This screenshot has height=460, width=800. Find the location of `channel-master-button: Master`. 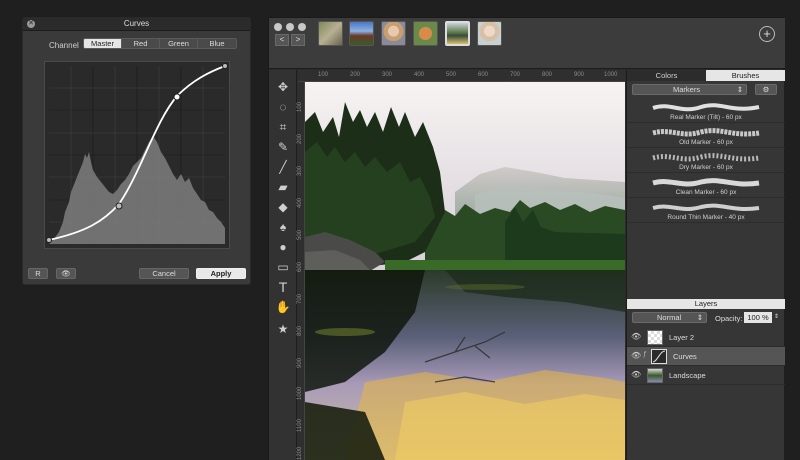

channel-master-button: Master is located at coordinates (103, 43).